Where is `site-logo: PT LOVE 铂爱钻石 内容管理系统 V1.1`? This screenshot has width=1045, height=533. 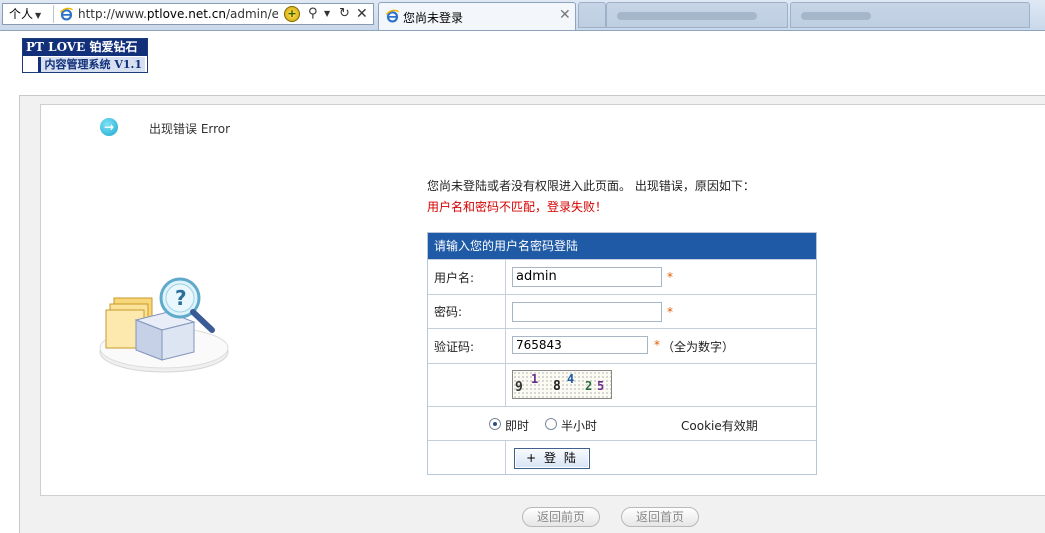
site-logo: PT LOVE 铂爱钻石 内容管理系统 V1.1 is located at coordinates (85, 55).